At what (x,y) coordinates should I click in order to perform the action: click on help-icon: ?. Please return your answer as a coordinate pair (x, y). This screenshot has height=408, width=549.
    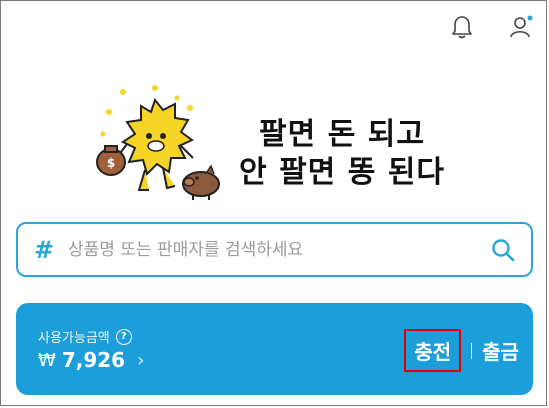
    Looking at the image, I should click on (123, 336).